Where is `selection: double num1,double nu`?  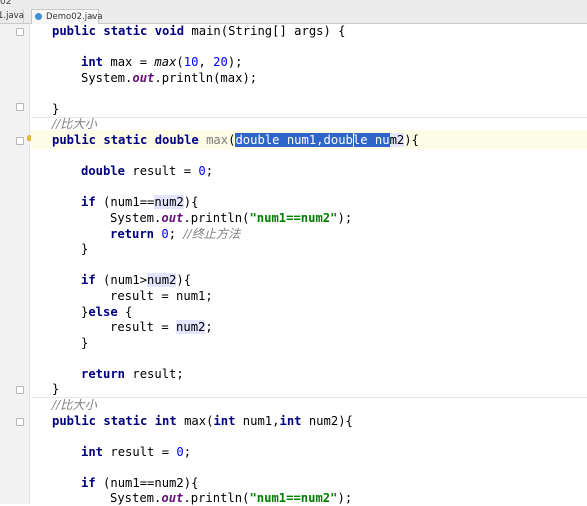
selection: double num1,double nu is located at coordinates (312, 140).